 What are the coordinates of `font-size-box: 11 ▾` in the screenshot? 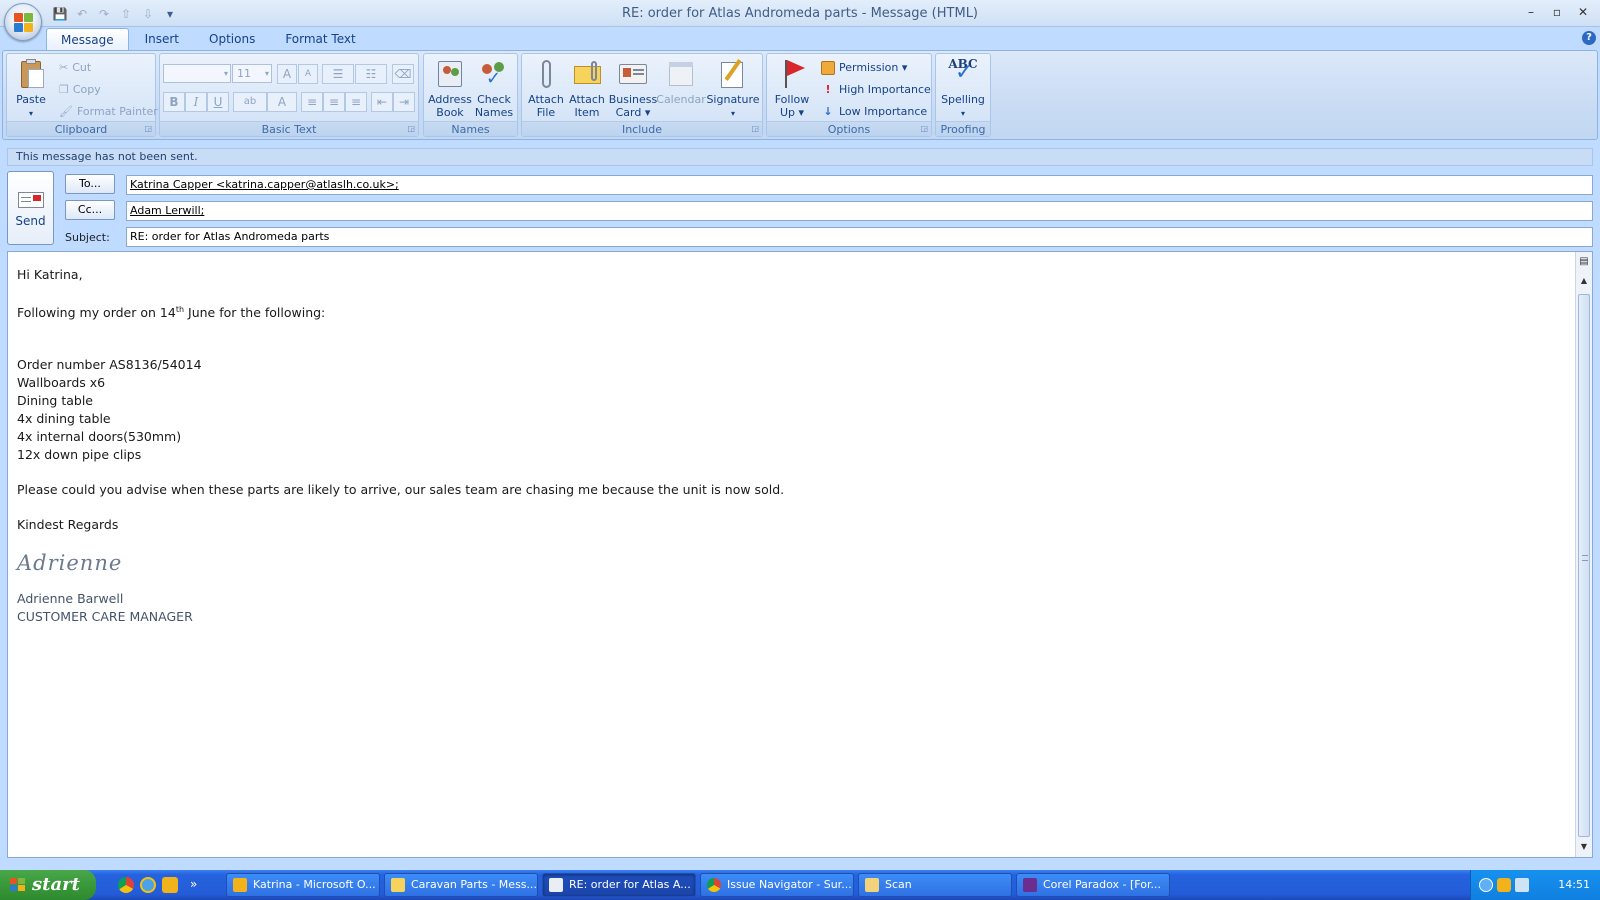 It's located at (252, 73).